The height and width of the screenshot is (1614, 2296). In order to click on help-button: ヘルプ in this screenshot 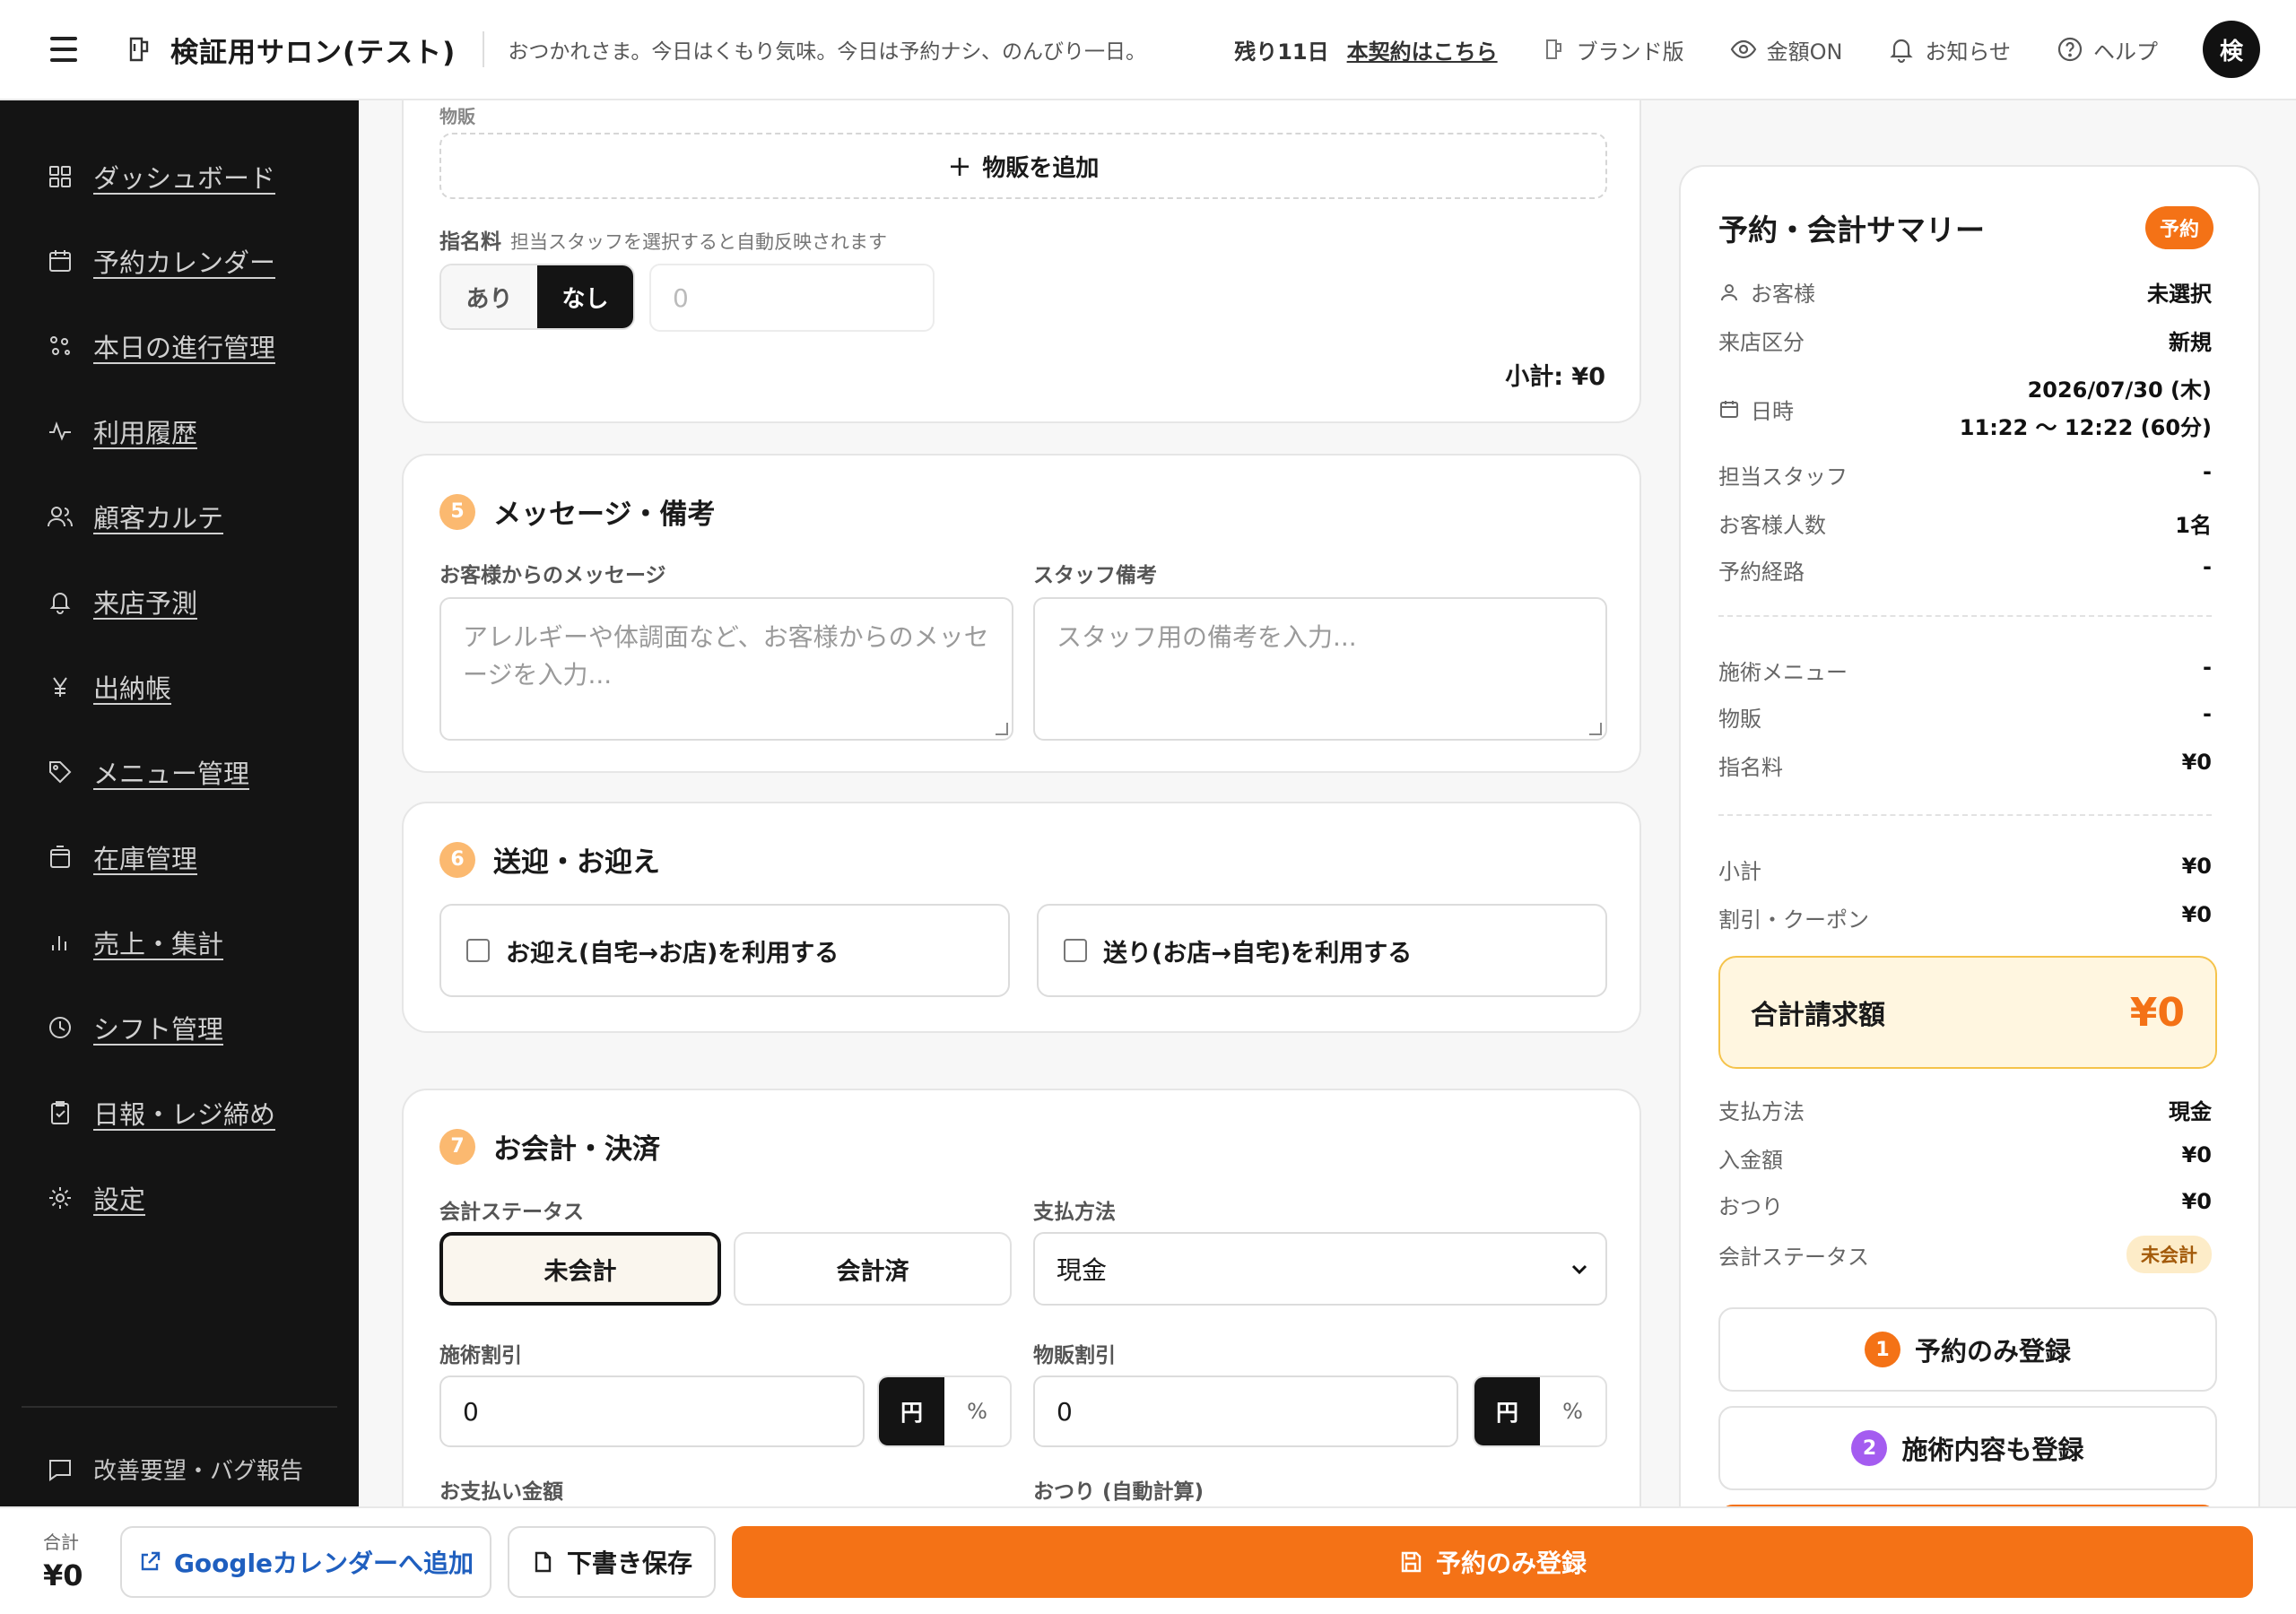, I will do `click(2107, 49)`.